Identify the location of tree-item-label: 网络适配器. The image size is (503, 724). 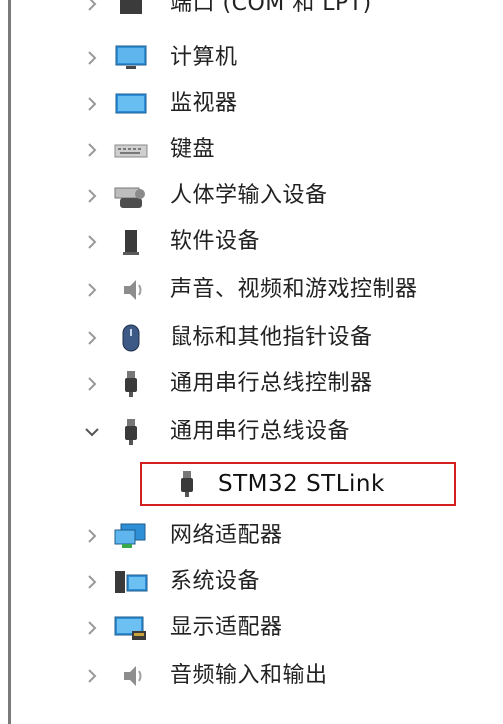
(226, 535).